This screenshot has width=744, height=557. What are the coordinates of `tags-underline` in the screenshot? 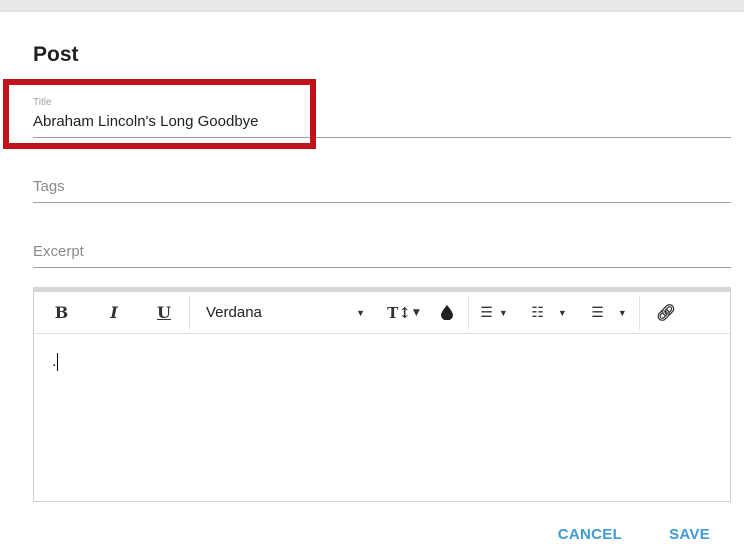 It's located at (382, 202).